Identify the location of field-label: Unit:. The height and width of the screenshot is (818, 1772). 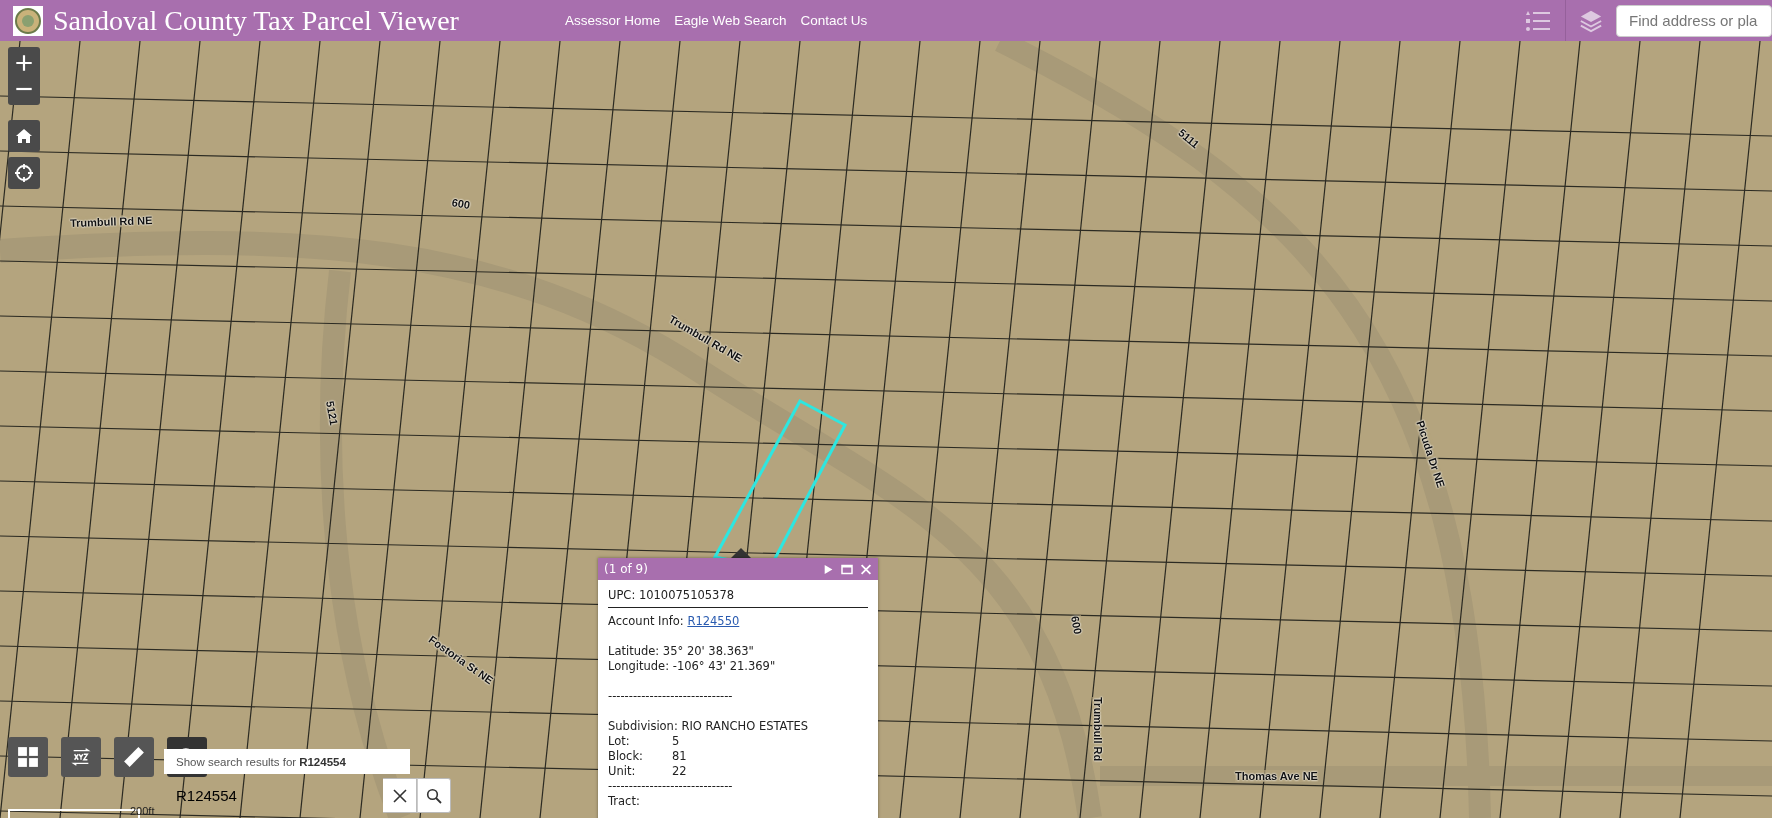
(622, 771).